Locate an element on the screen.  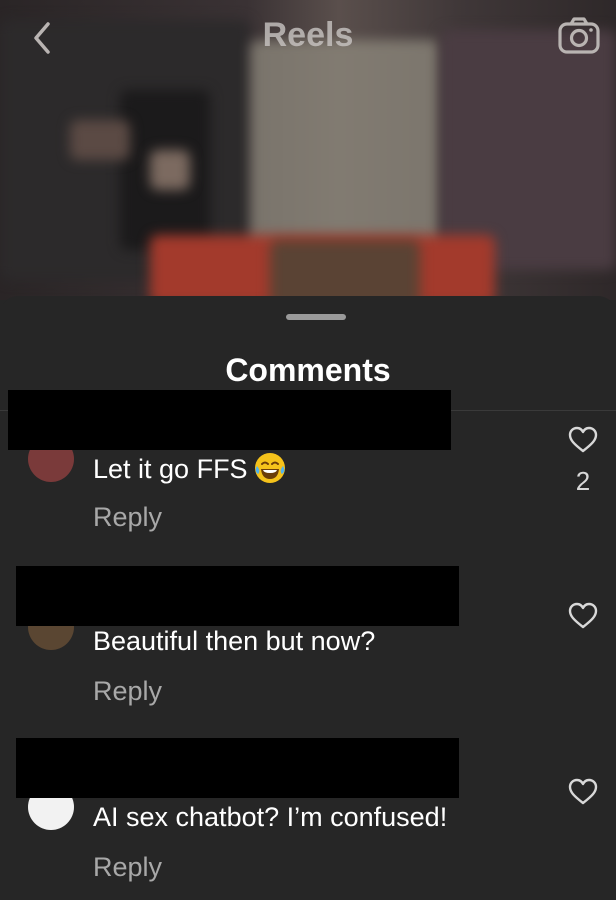
camera-button is located at coordinates (579, 36).